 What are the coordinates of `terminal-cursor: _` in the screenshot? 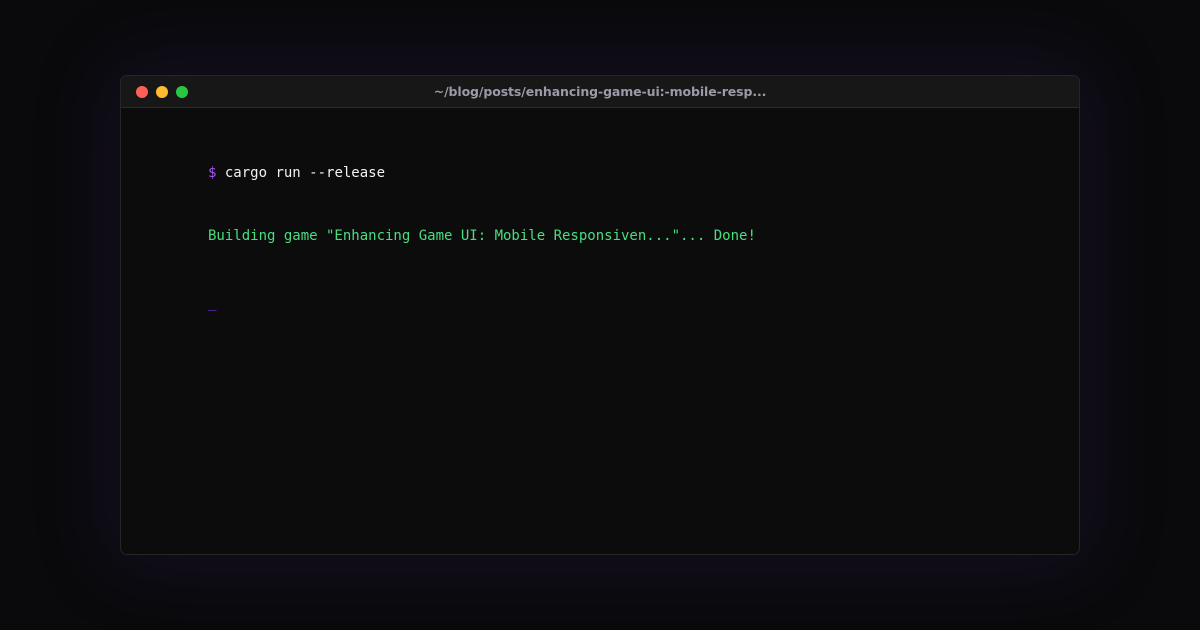 It's located at (212, 303).